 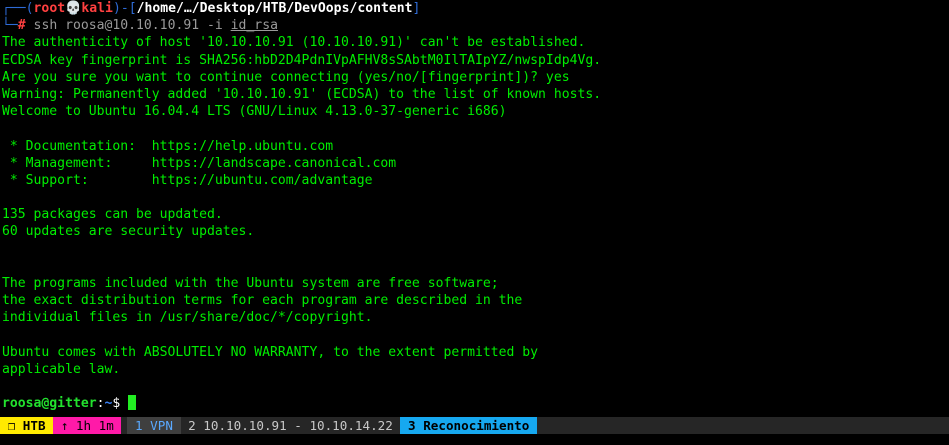 I want to click on tmux-window-vpn: 1 VPN, so click(x=154, y=425).